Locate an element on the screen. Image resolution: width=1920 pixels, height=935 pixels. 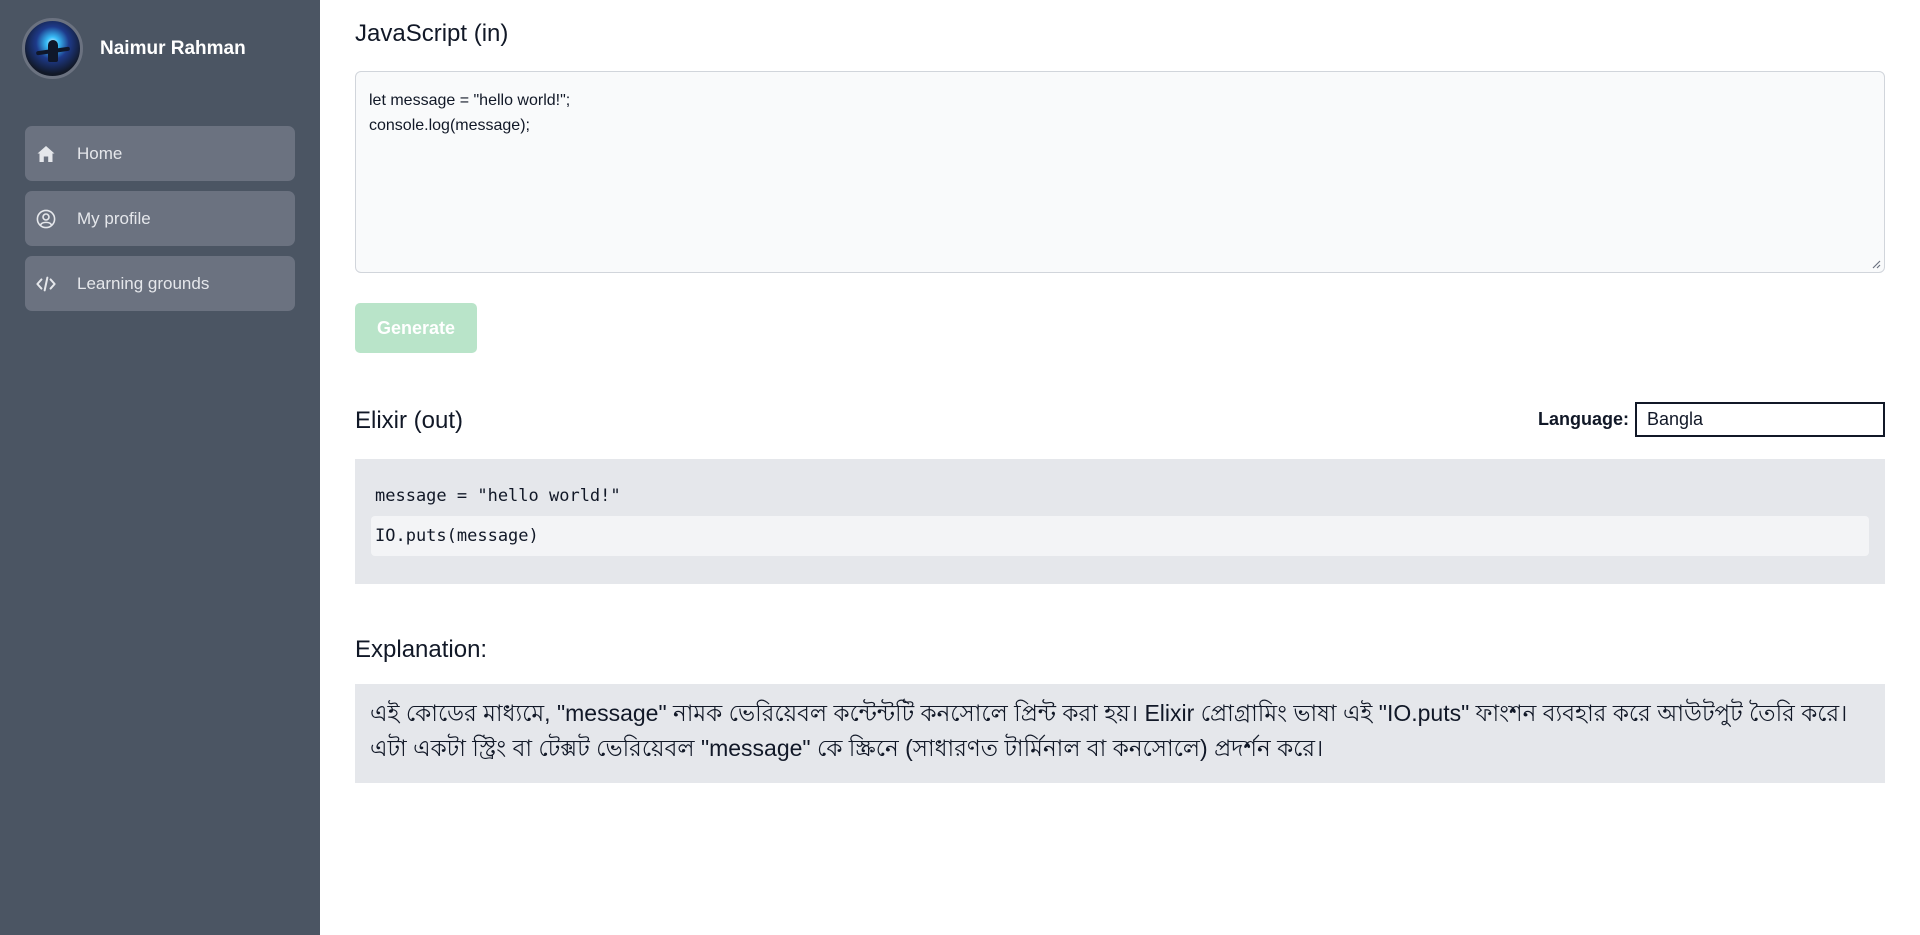
sidebar-item-my-profile: My profile is located at coordinates (160, 218).